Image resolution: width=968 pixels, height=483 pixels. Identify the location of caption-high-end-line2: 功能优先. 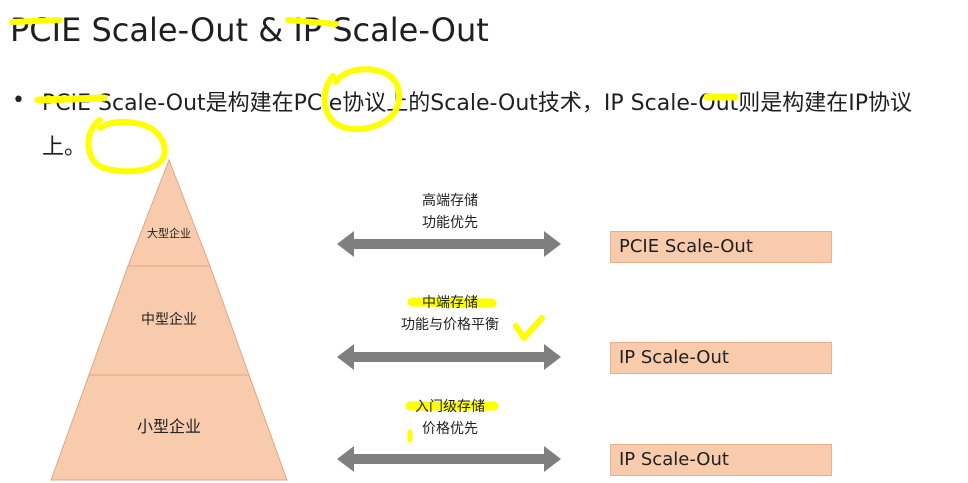
(450, 223).